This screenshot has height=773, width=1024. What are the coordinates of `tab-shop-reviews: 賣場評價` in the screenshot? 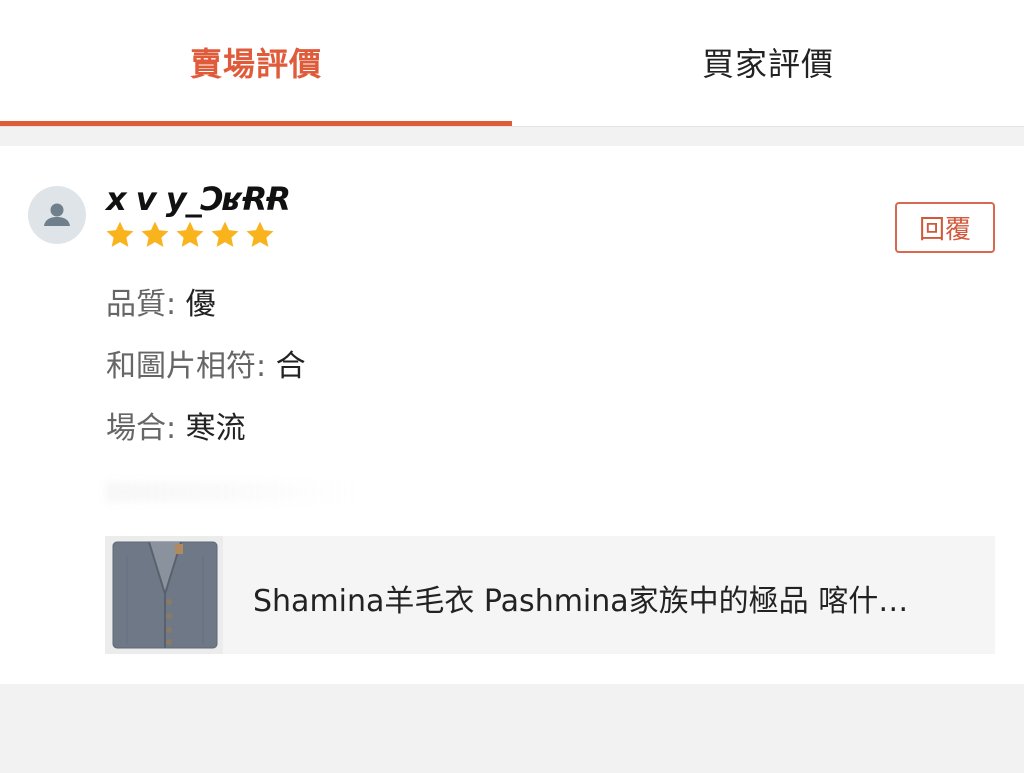 It's located at (256, 63).